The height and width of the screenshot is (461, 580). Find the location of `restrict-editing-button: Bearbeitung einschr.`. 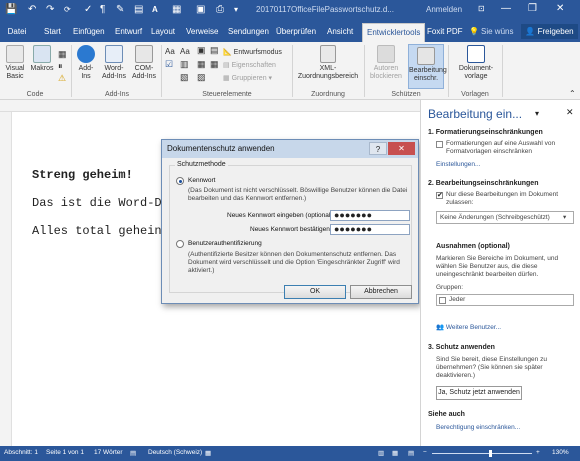

restrict-editing-button: Bearbeitung einschr. is located at coordinates (427, 66).